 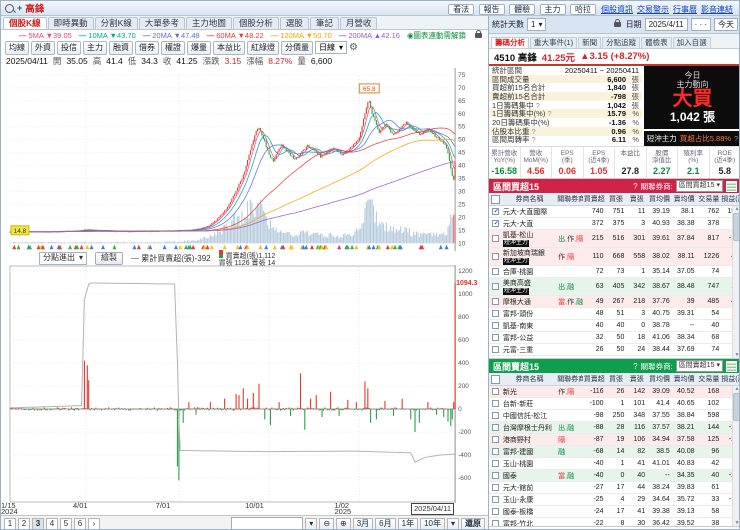 I want to click on days-select: 1 ▾, so click(x=537, y=24).